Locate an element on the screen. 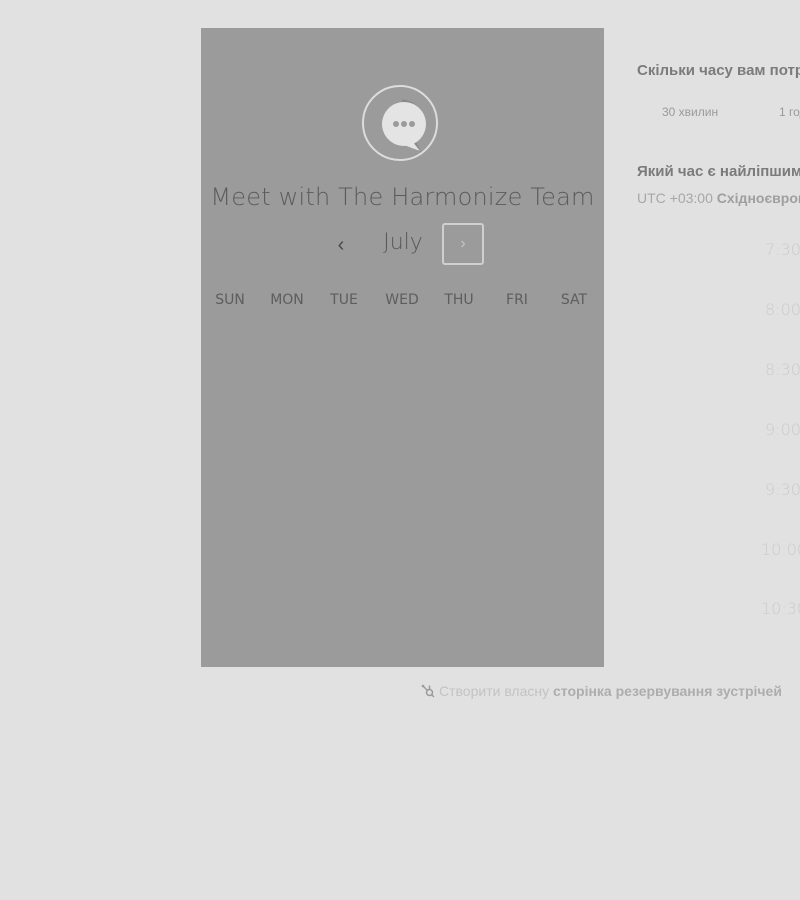 The height and width of the screenshot is (900, 800). time-slot: 10:00 is located at coordinates (780, 549).